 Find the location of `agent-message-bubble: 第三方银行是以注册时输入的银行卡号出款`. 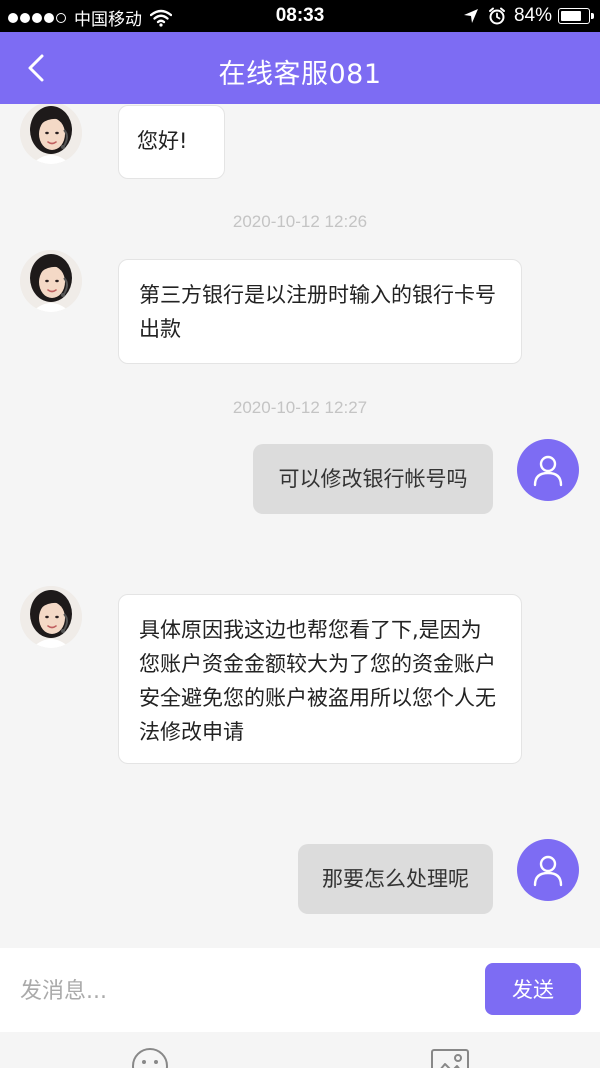

agent-message-bubble: 第三方银行是以注册时输入的银行卡号出款 is located at coordinates (320, 311).